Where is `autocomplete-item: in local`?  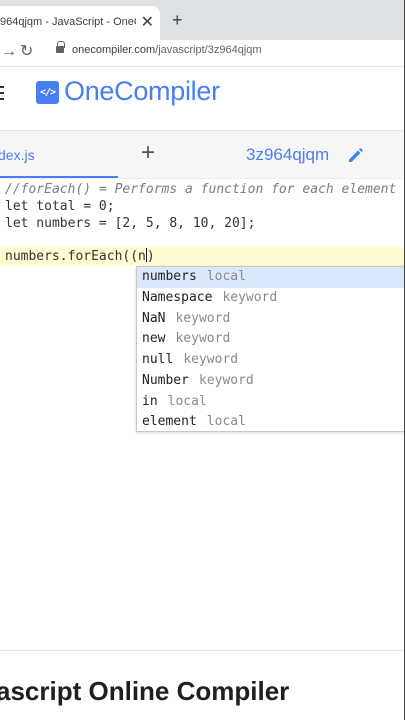 autocomplete-item: in local is located at coordinates (271, 402).